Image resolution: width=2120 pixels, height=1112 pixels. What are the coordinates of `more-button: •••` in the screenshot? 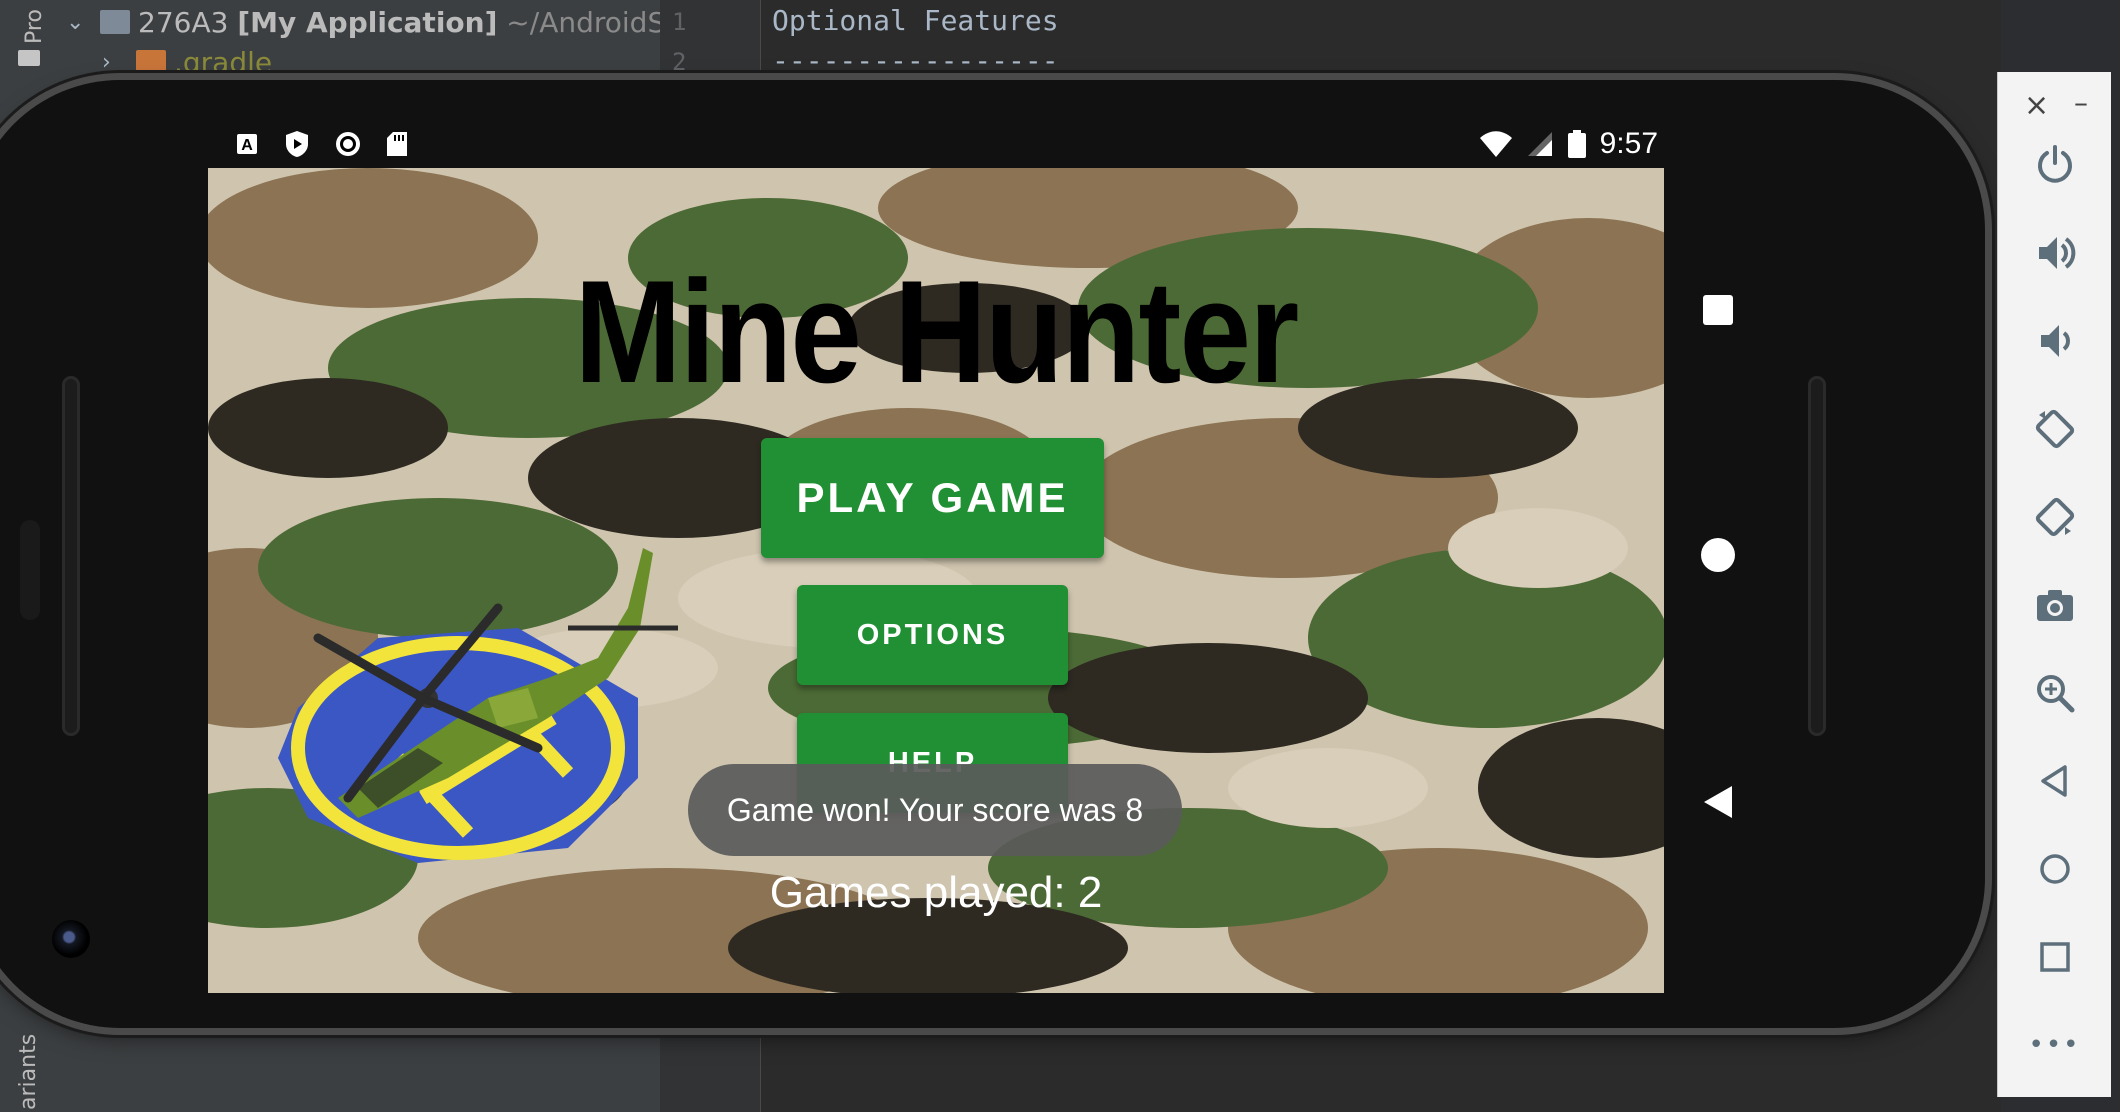 It's located at (2054, 1045).